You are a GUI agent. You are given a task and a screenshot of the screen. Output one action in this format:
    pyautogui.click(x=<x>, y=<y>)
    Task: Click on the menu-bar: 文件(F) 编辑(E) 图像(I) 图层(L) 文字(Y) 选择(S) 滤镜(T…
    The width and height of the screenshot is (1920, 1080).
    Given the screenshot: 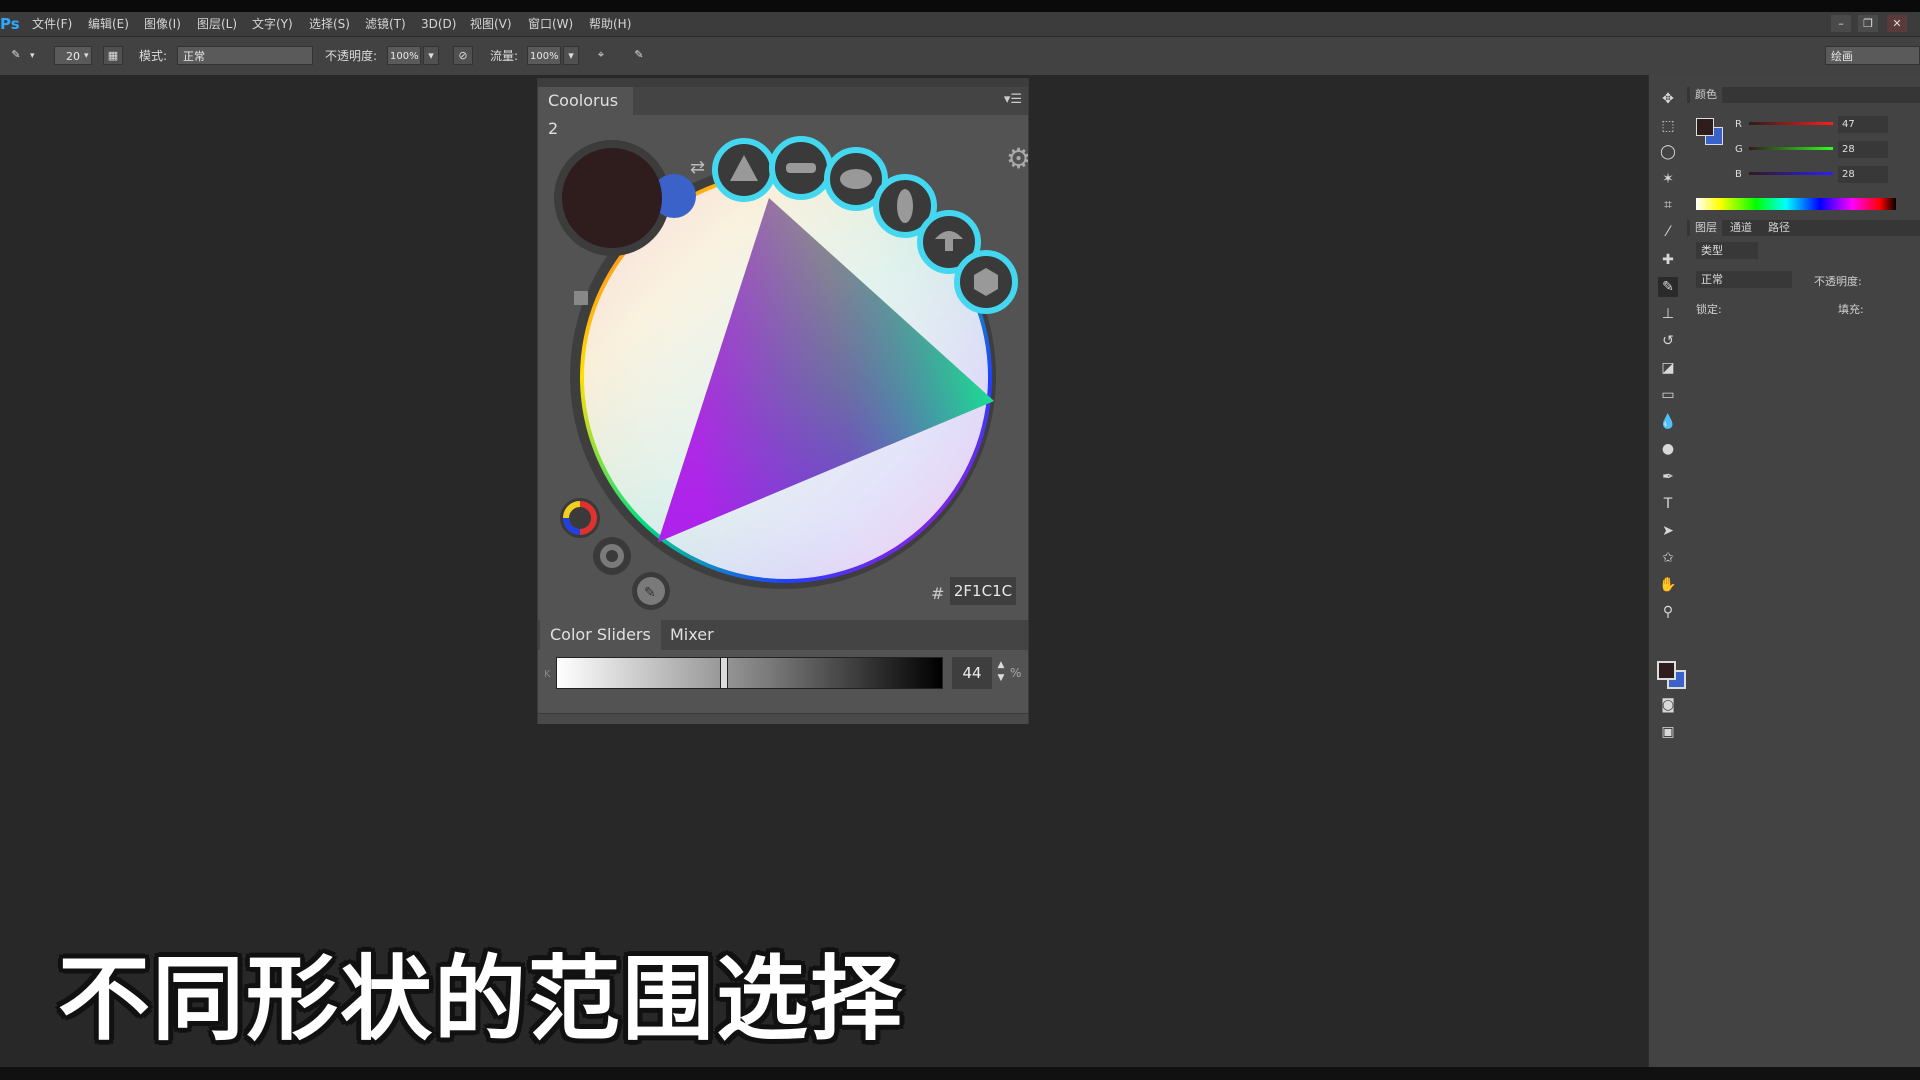 What is the action you would take?
    pyautogui.click(x=960, y=24)
    